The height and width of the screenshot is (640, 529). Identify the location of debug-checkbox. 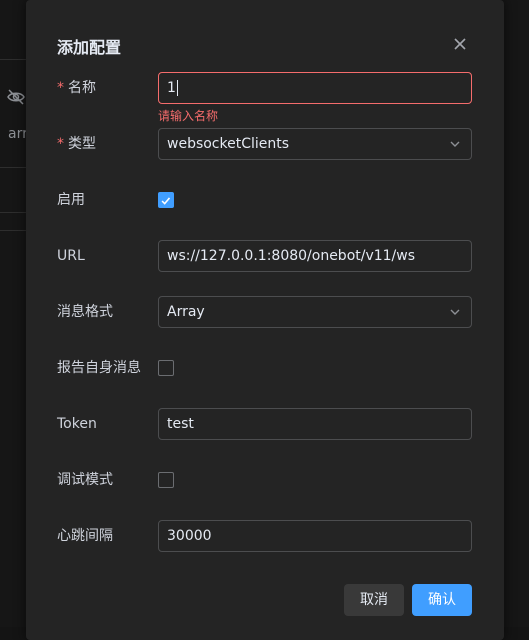
(166, 480).